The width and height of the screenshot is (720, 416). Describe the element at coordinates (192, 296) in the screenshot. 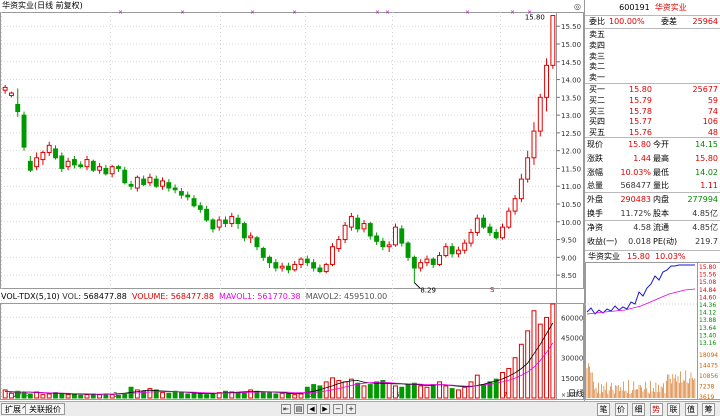

I see `volume-value: 568477.88` at that location.